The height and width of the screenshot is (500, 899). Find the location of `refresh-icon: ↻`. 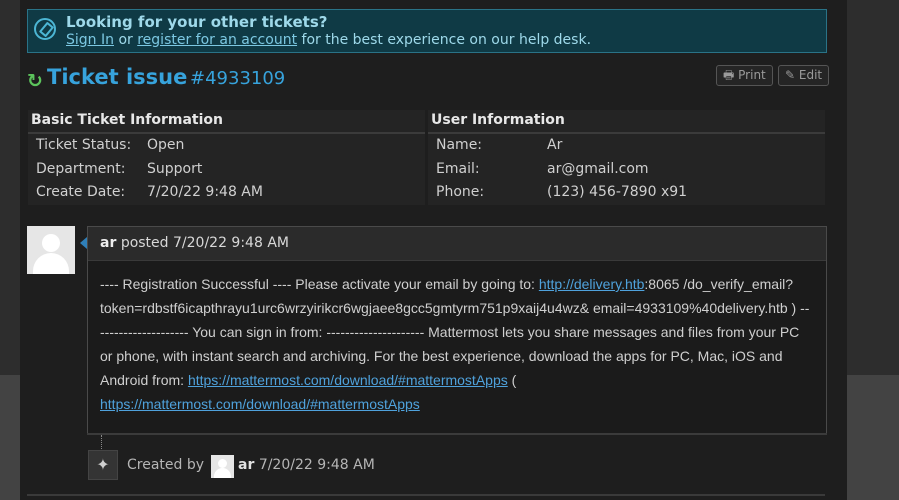

refresh-icon: ↻ is located at coordinates (35, 81).